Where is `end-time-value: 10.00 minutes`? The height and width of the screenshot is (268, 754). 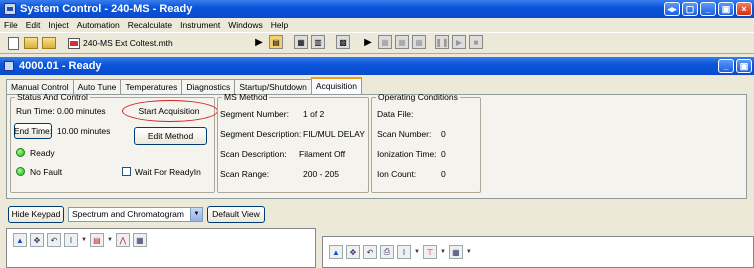 end-time-value: 10.00 minutes is located at coordinates (84, 131).